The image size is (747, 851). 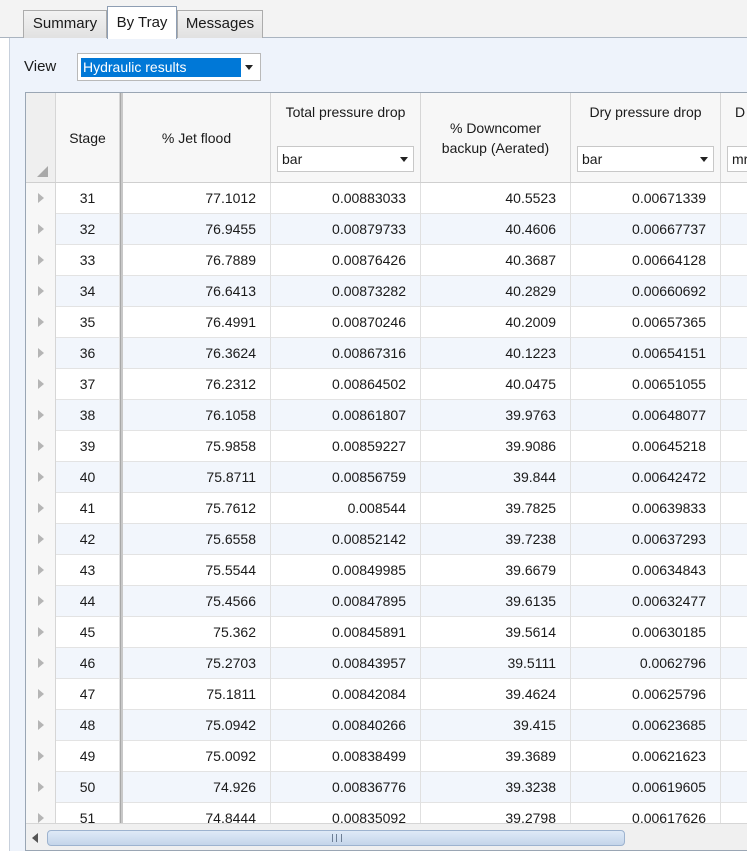 I want to click on cell-stage: 35, so click(x=88, y=322).